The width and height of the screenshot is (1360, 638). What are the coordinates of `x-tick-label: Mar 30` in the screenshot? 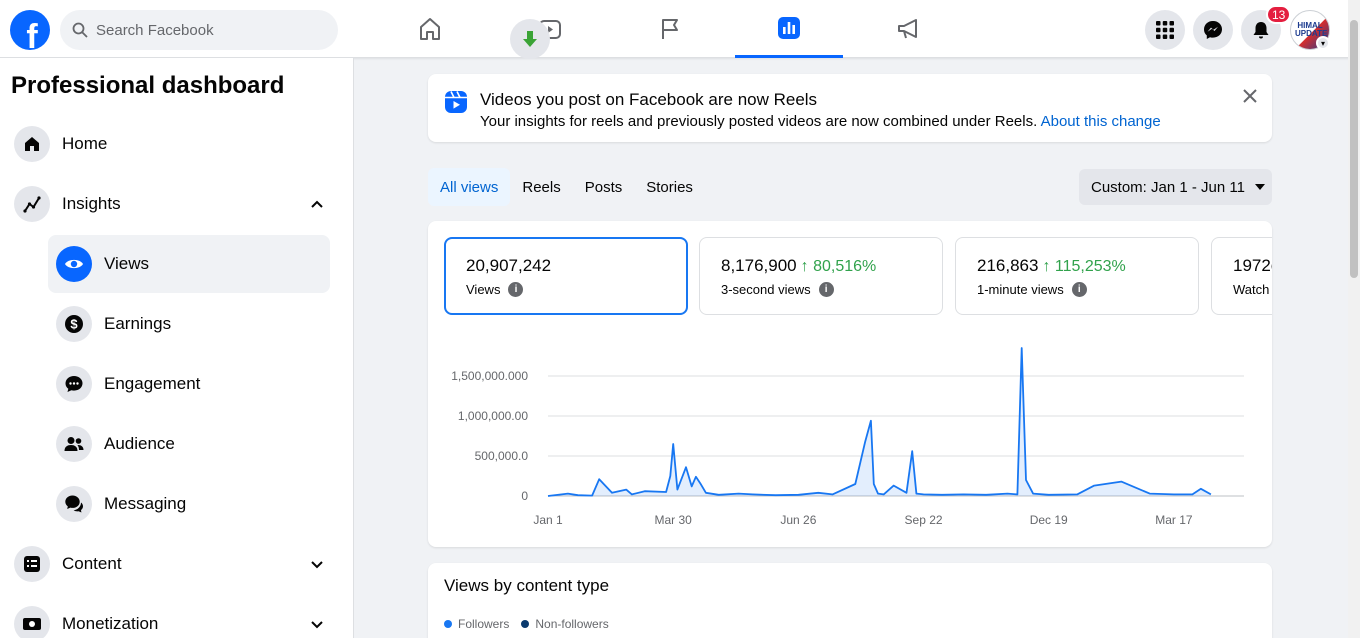 It's located at (674, 520).